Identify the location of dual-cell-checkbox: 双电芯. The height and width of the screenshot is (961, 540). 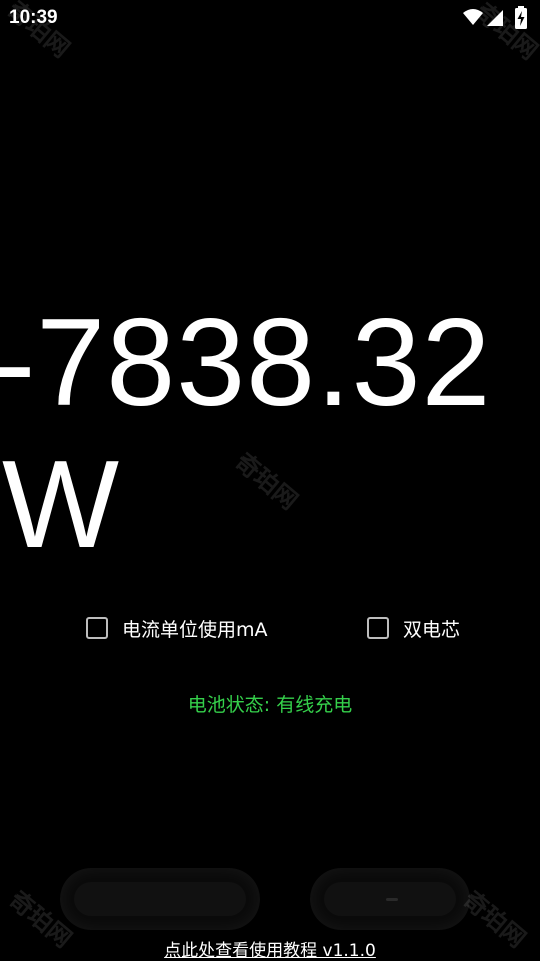
(413, 628).